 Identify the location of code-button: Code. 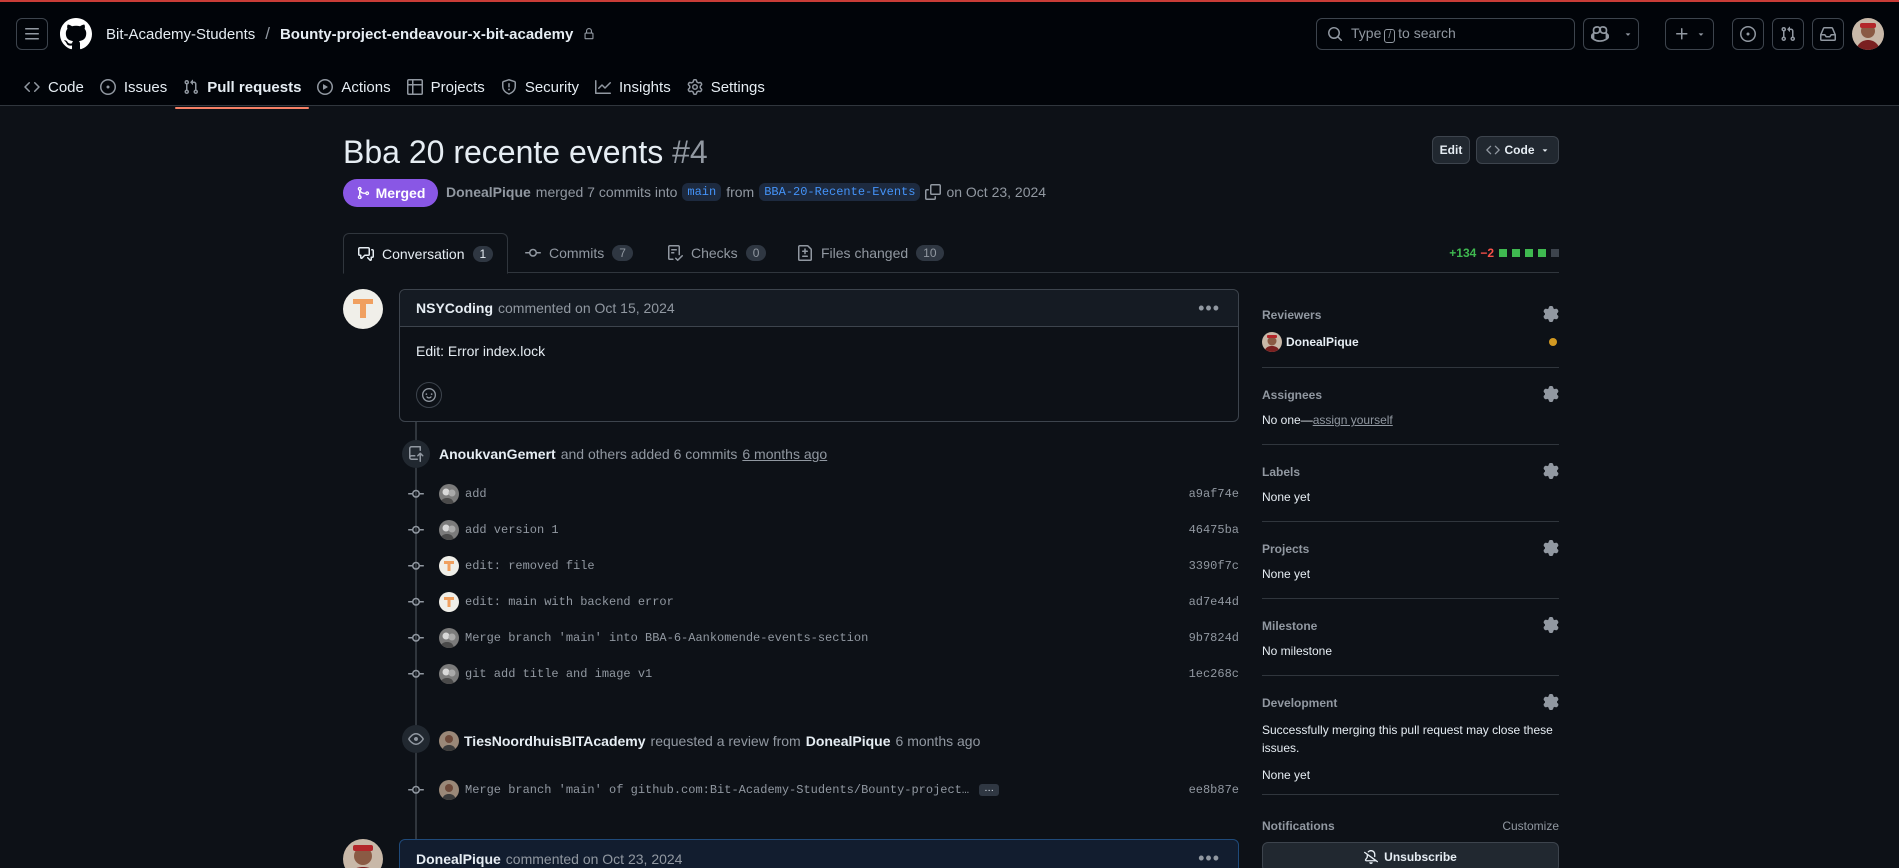
(1517, 150).